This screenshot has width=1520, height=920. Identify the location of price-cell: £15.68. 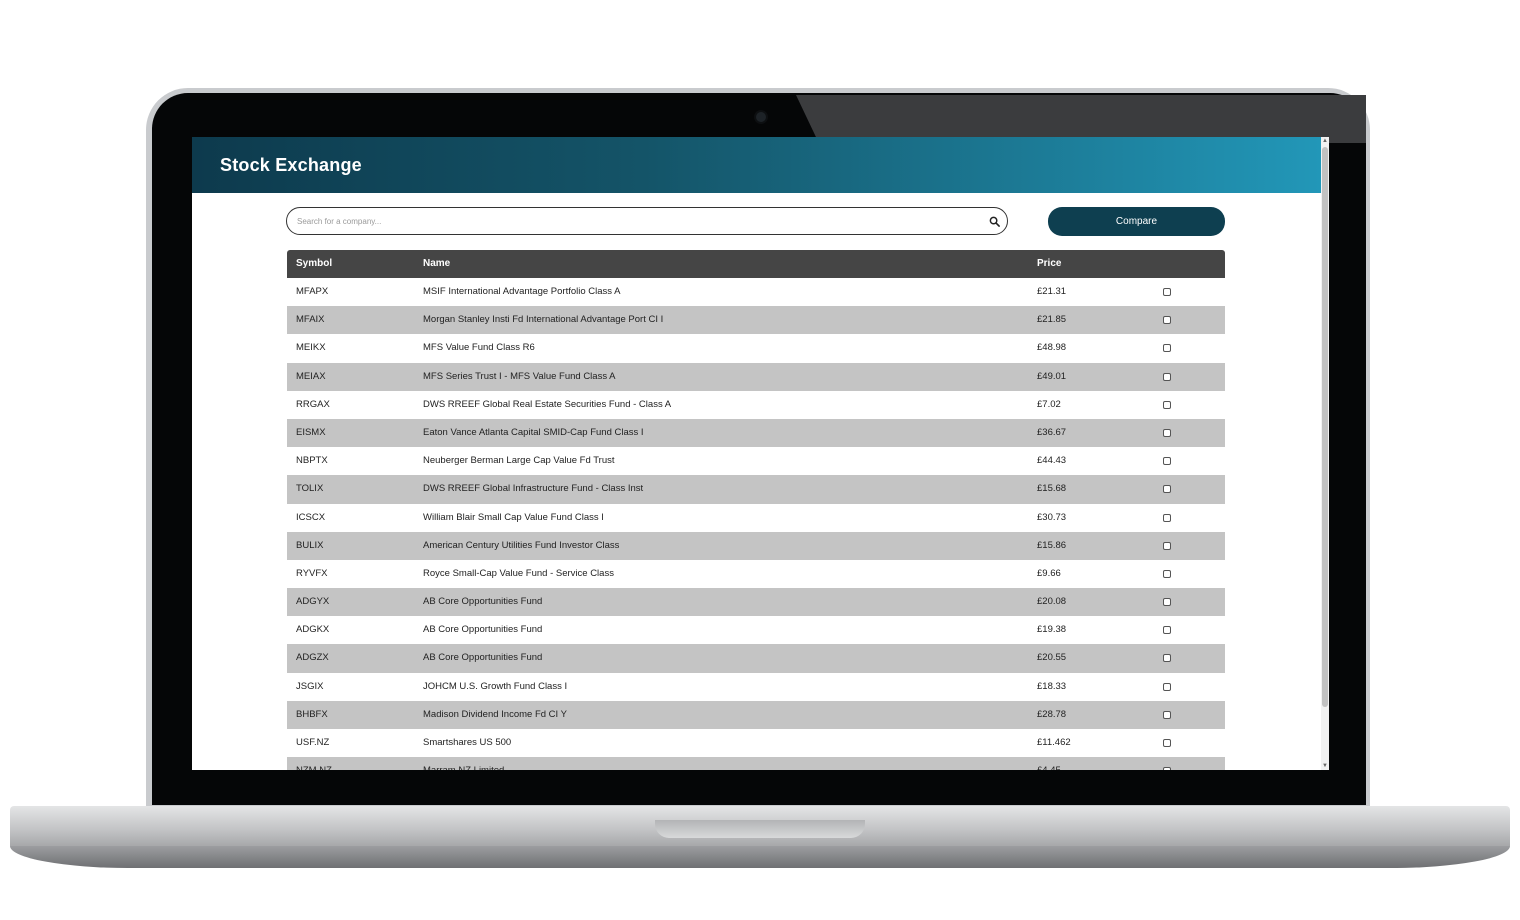
(1052, 489).